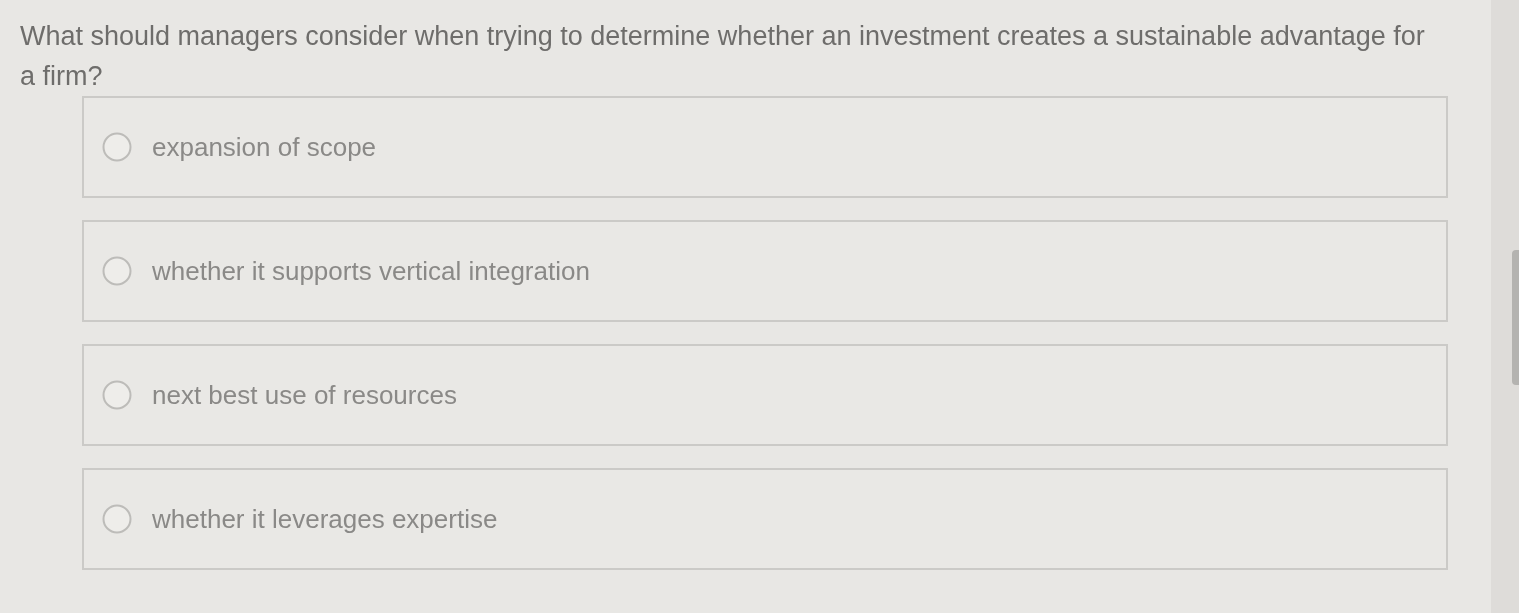  What do you see at coordinates (304, 395) in the screenshot?
I see `option-label: next best use of resources` at bounding box center [304, 395].